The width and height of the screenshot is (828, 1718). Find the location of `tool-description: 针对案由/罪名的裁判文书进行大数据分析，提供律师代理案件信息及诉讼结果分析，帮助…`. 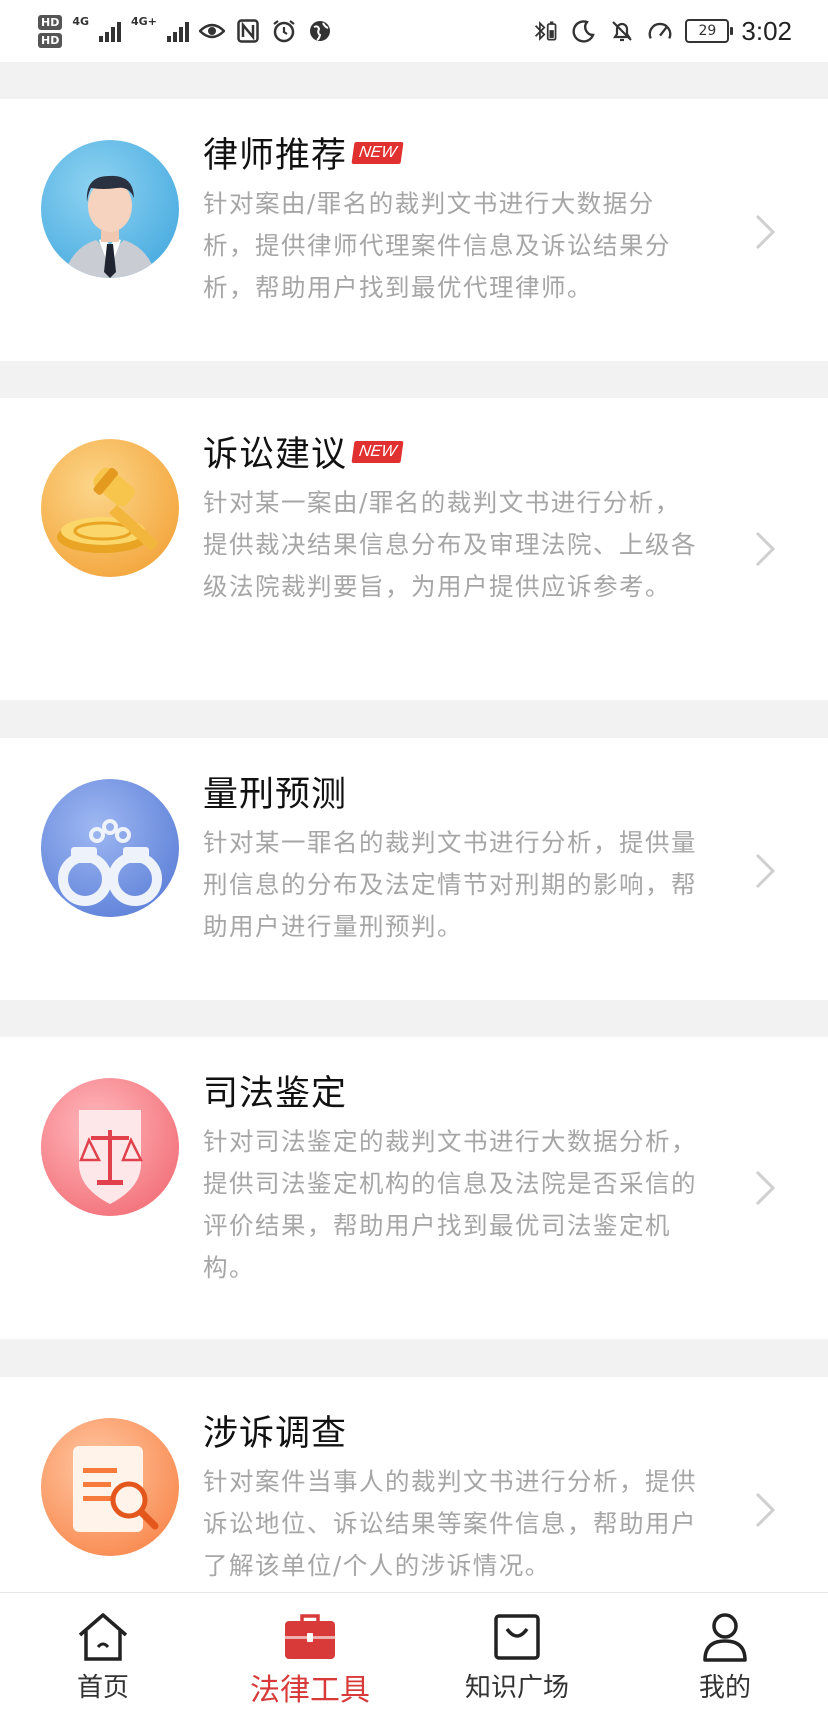

tool-description: 针对案由/罪名的裁判文书进行大数据分析，提供律师代理案件信息及诉讼结果分析，帮助… is located at coordinates (437, 245).